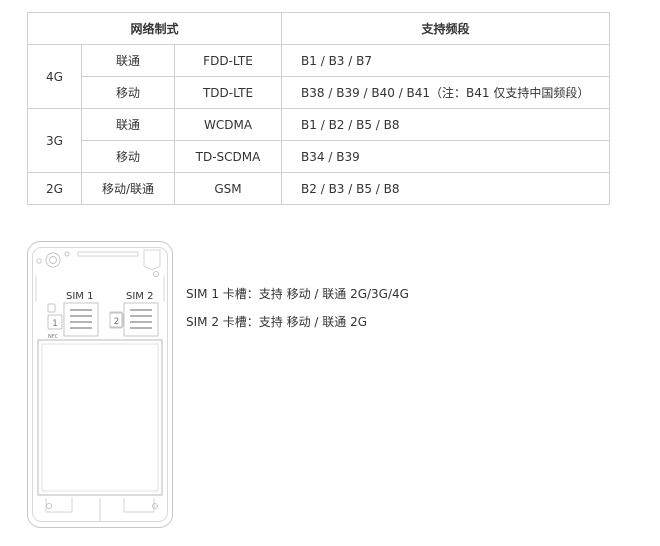 The image size is (660, 546). Describe the element at coordinates (139, 296) in the screenshot. I see `sim2-label: SIM 2` at that location.